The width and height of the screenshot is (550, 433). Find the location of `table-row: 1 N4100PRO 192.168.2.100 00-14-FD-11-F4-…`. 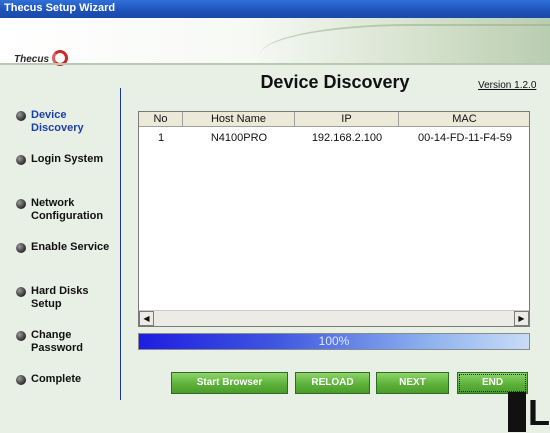

table-row: 1 N4100PRO 192.168.2.100 00-14-FD-11-F4-… is located at coordinates (334, 138).